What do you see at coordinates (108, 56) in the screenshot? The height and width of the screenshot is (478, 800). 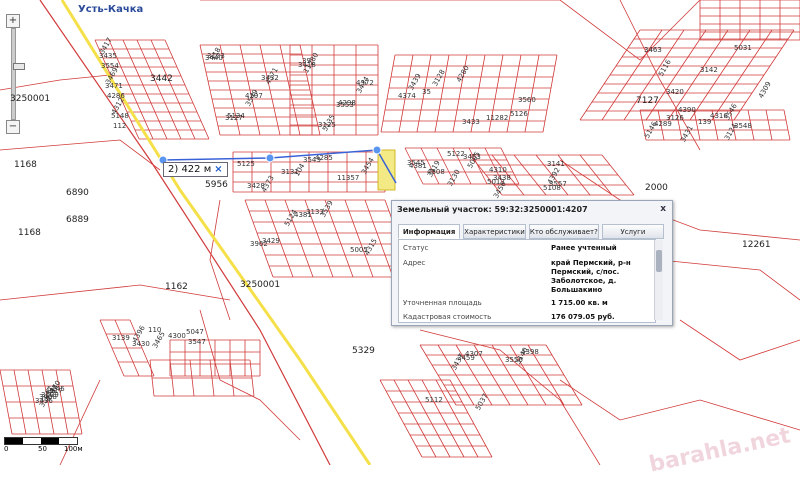 I see `parcel-number: 3435` at bounding box center [108, 56].